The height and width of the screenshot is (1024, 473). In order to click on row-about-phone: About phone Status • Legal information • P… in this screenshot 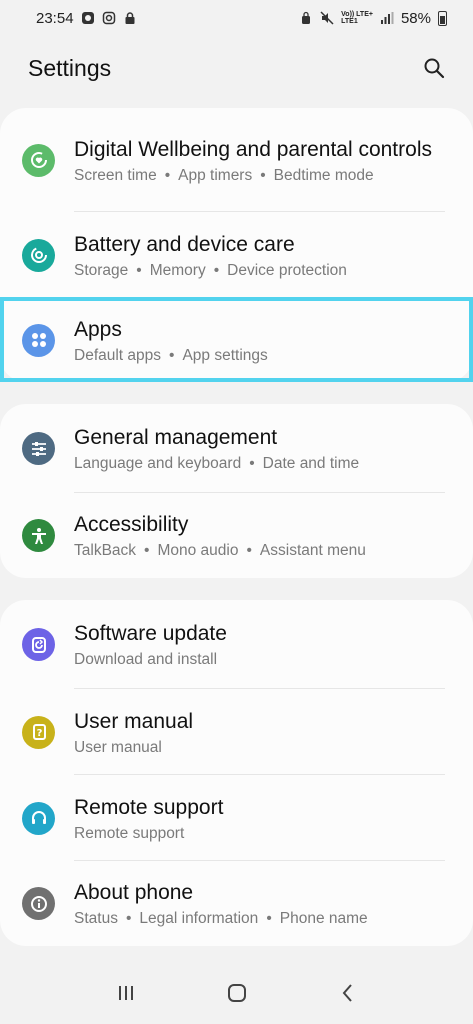, I will do `click(236, 903)`.